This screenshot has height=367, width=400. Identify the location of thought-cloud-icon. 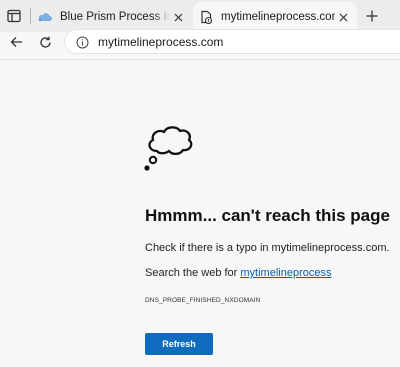
(168, 148).